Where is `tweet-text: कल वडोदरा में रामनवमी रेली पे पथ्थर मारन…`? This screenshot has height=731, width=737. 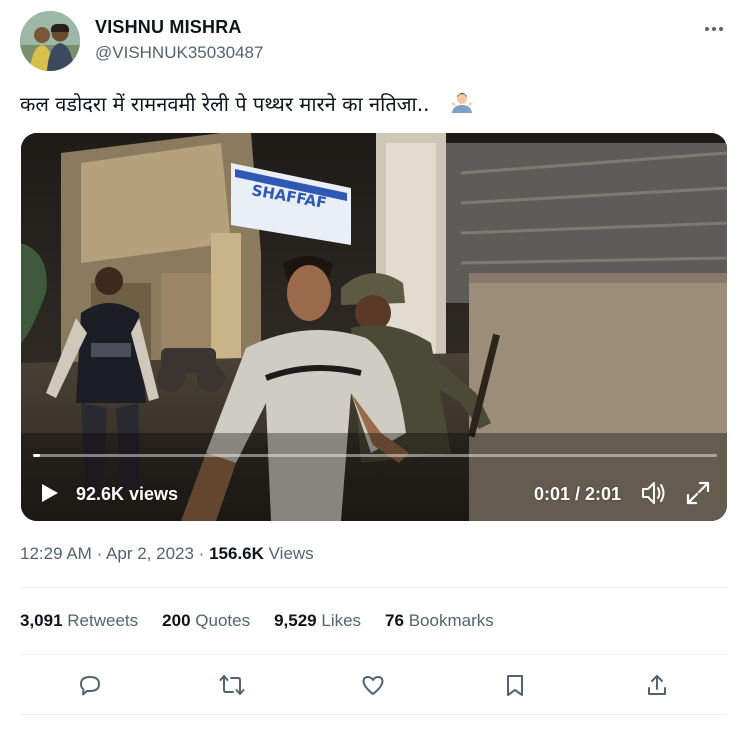 tweet-text: कल वडोदरा में रामनवमी रेली पे पथ्थर मारन… is located at coordinates (247, 105).